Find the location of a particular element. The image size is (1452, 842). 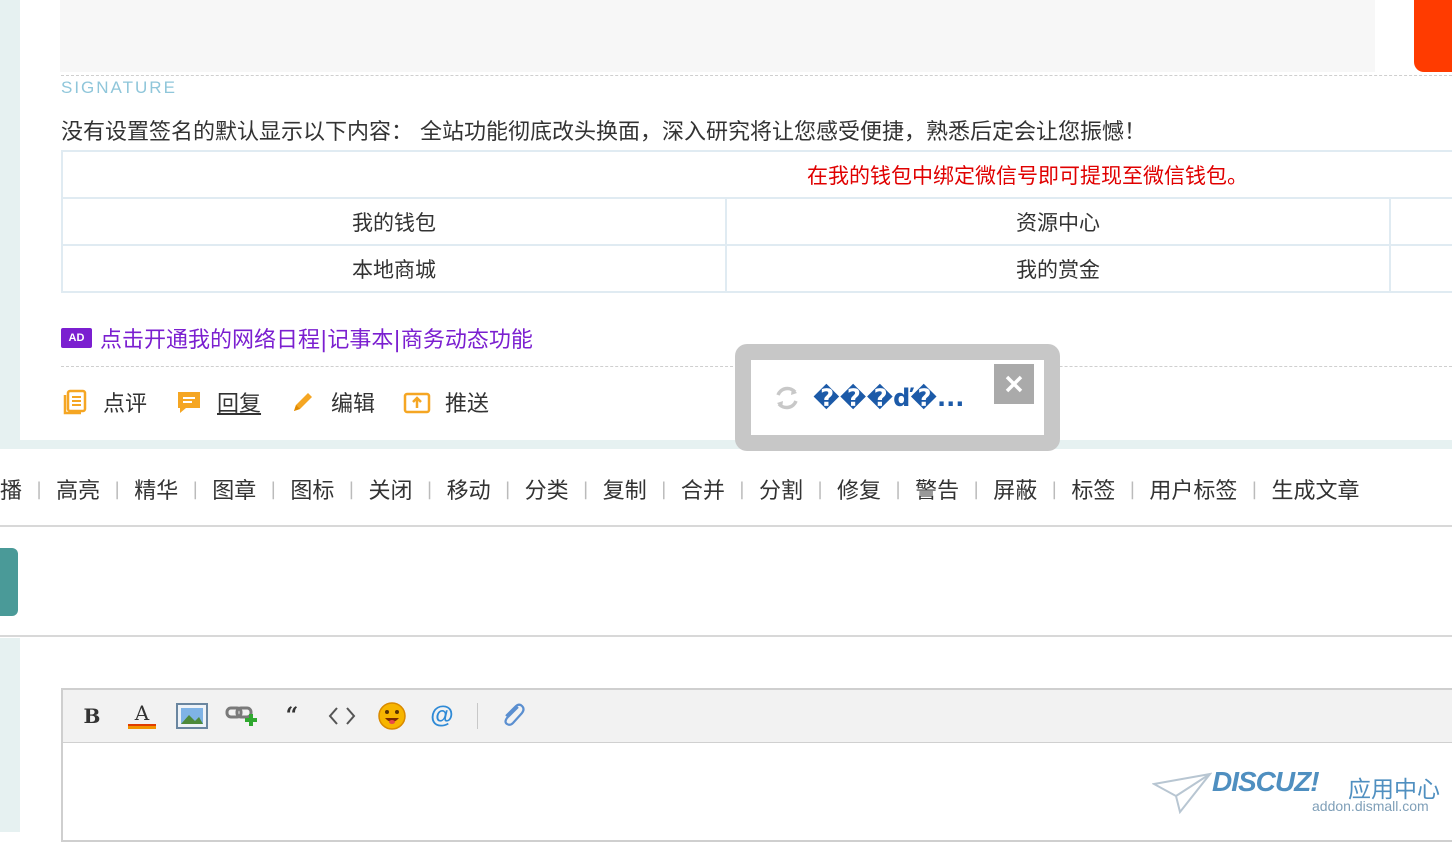

image-icon is located at coordinates (192, 716).